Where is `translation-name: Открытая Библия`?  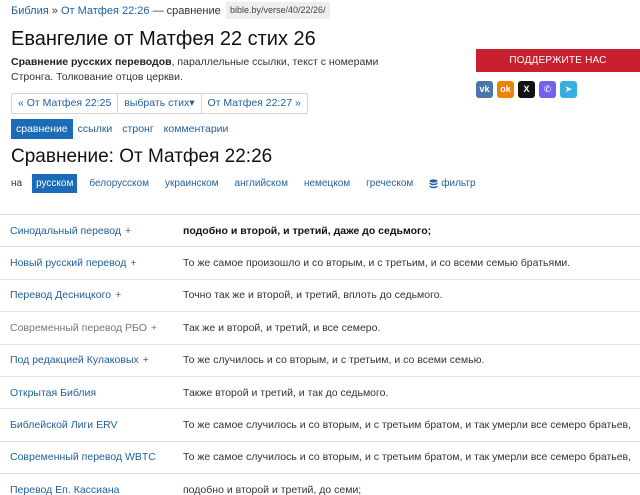 translation-name: Открытая Библия is located at coordinates (91, 393).